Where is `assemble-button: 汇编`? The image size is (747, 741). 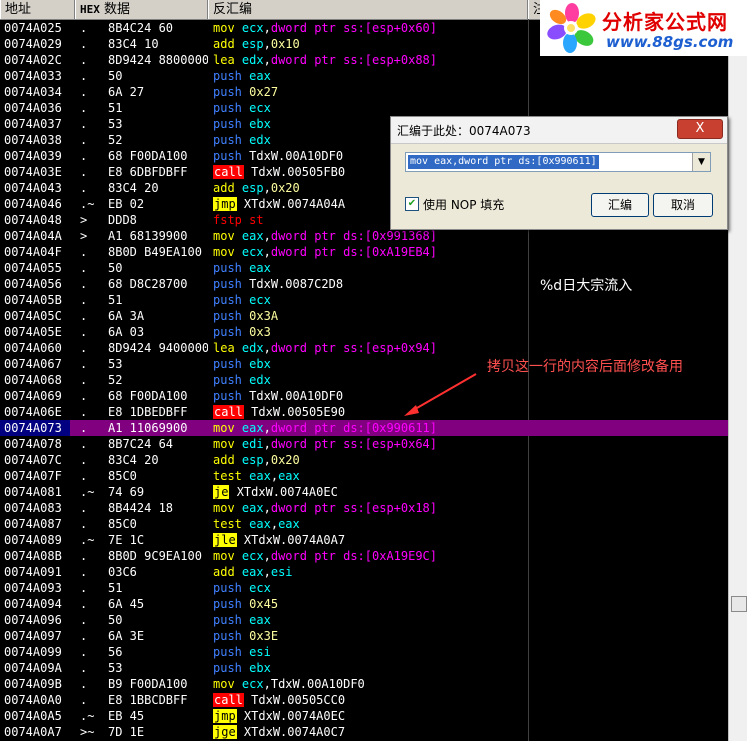
assemble-button: 汇编 is located at coordinates (620, 205).